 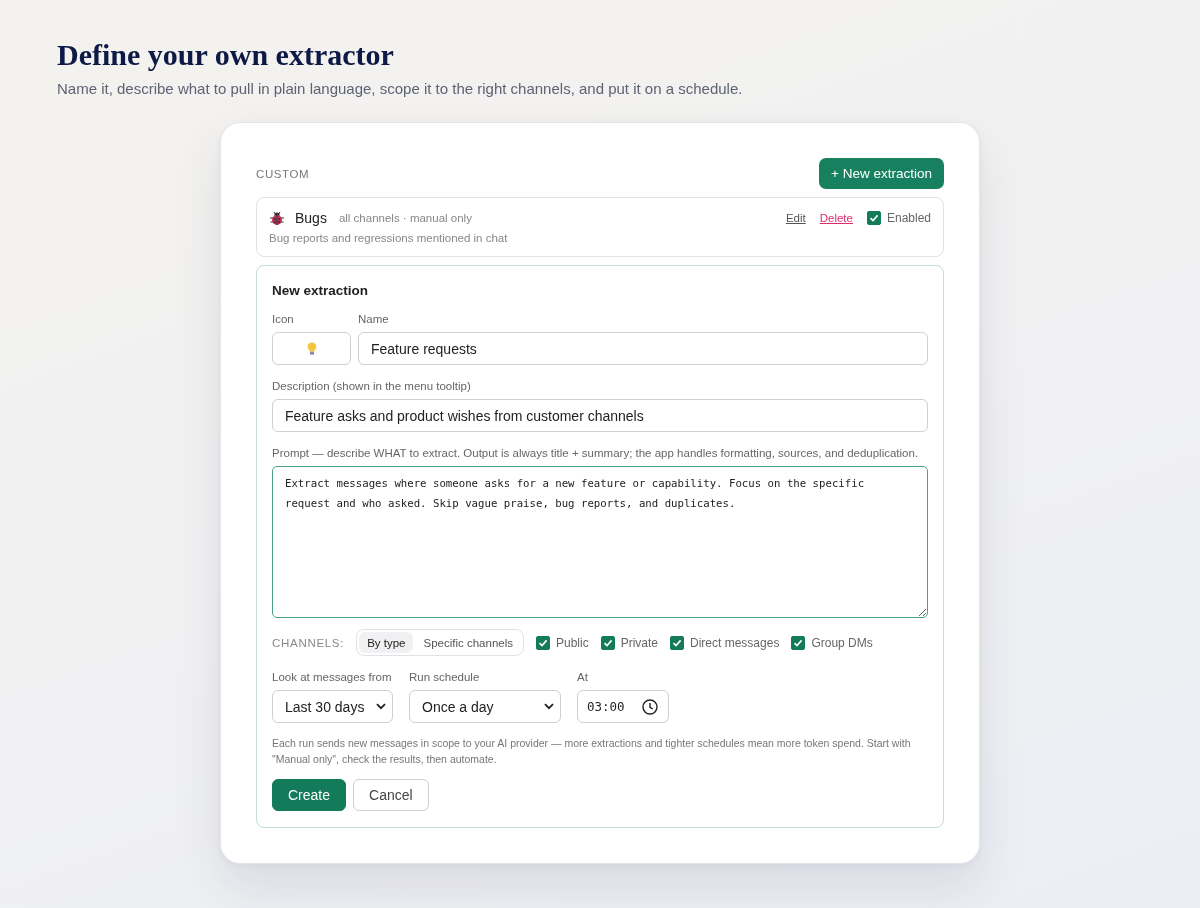 What do you see at coordinates (485, 706) in the screenshot?
I see `schedule-select: Once a day` at bounding box center [485, 706].